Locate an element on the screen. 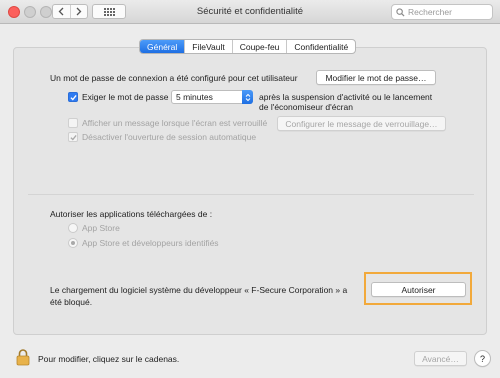  search-field: Rechercher is located at coordinates (442, 12).